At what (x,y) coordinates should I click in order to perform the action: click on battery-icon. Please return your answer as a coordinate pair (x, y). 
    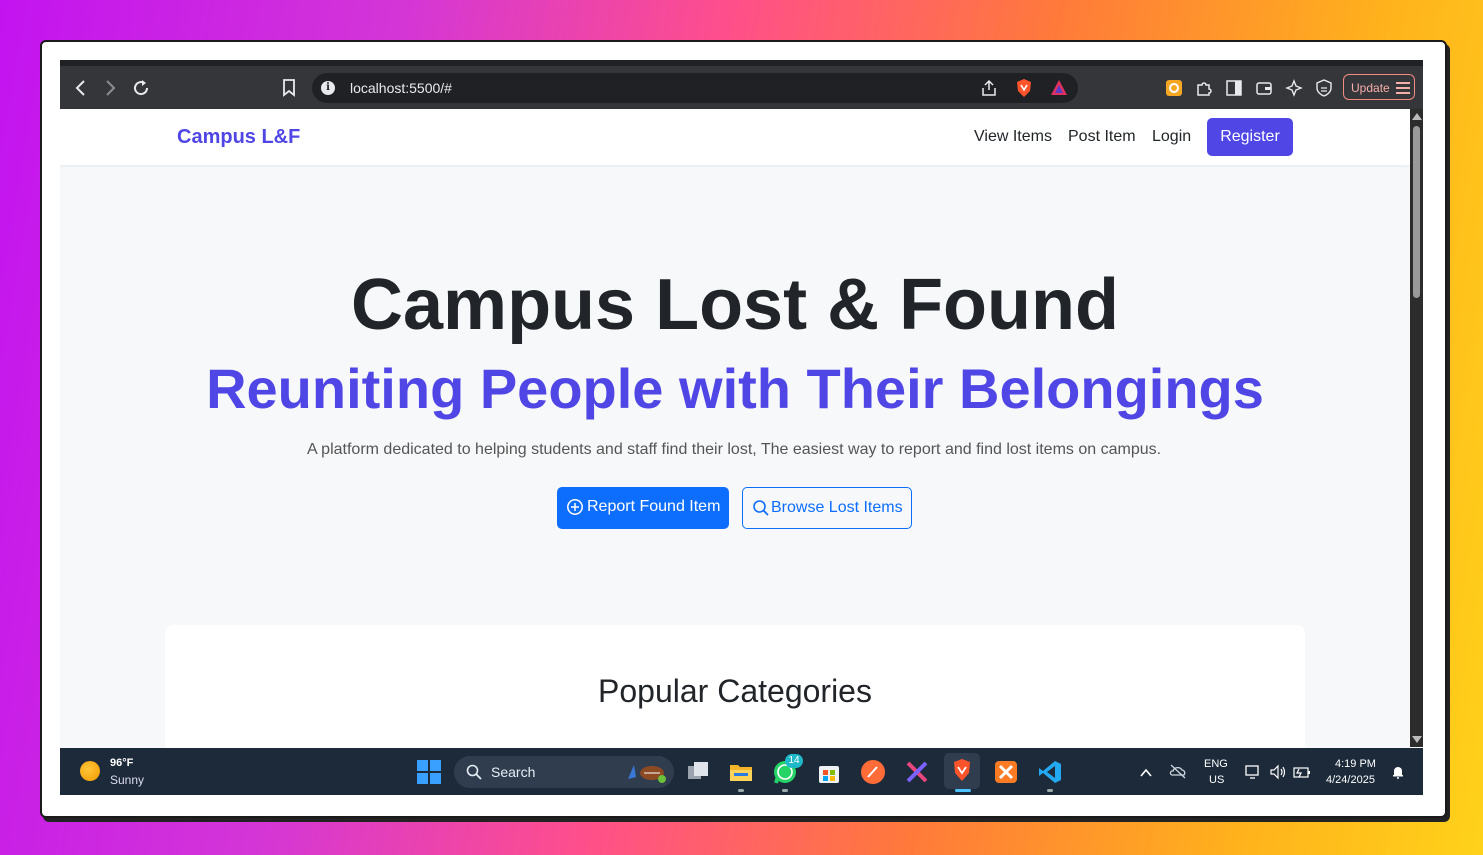
    Looking at the image, I should click on (1302, 774).